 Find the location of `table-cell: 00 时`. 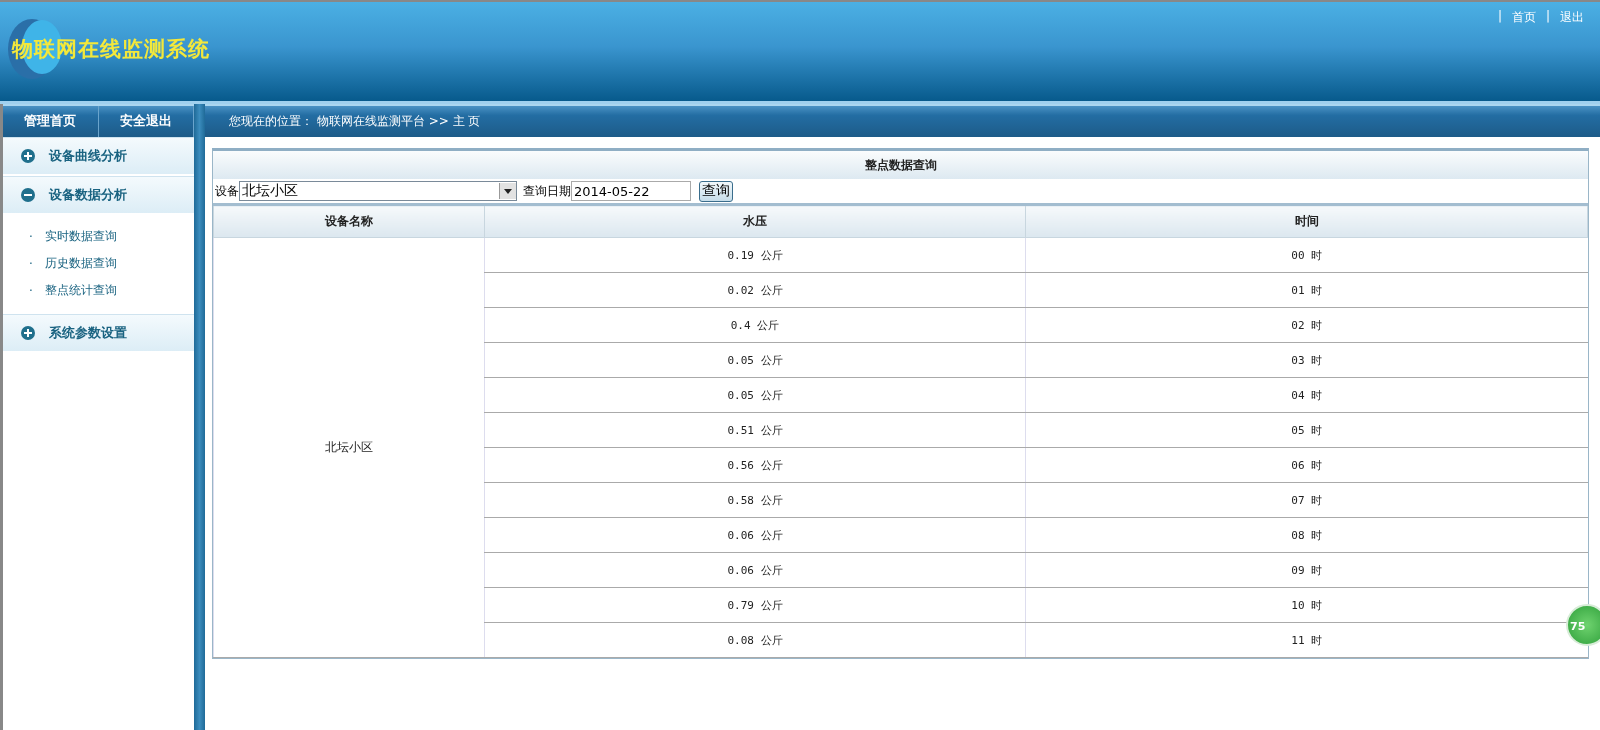

table-cell: 00 时 is located at coordinates (1306, 255).